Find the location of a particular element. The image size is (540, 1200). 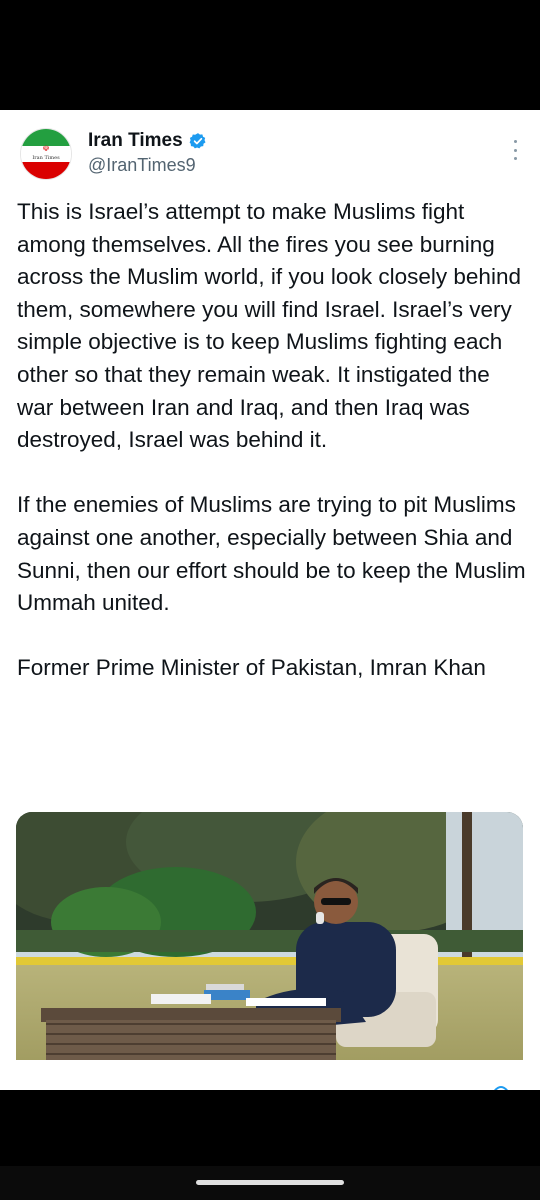

iran-flag-avatar-icon: ☫ Iran Times is located at coordinates (46, 154).